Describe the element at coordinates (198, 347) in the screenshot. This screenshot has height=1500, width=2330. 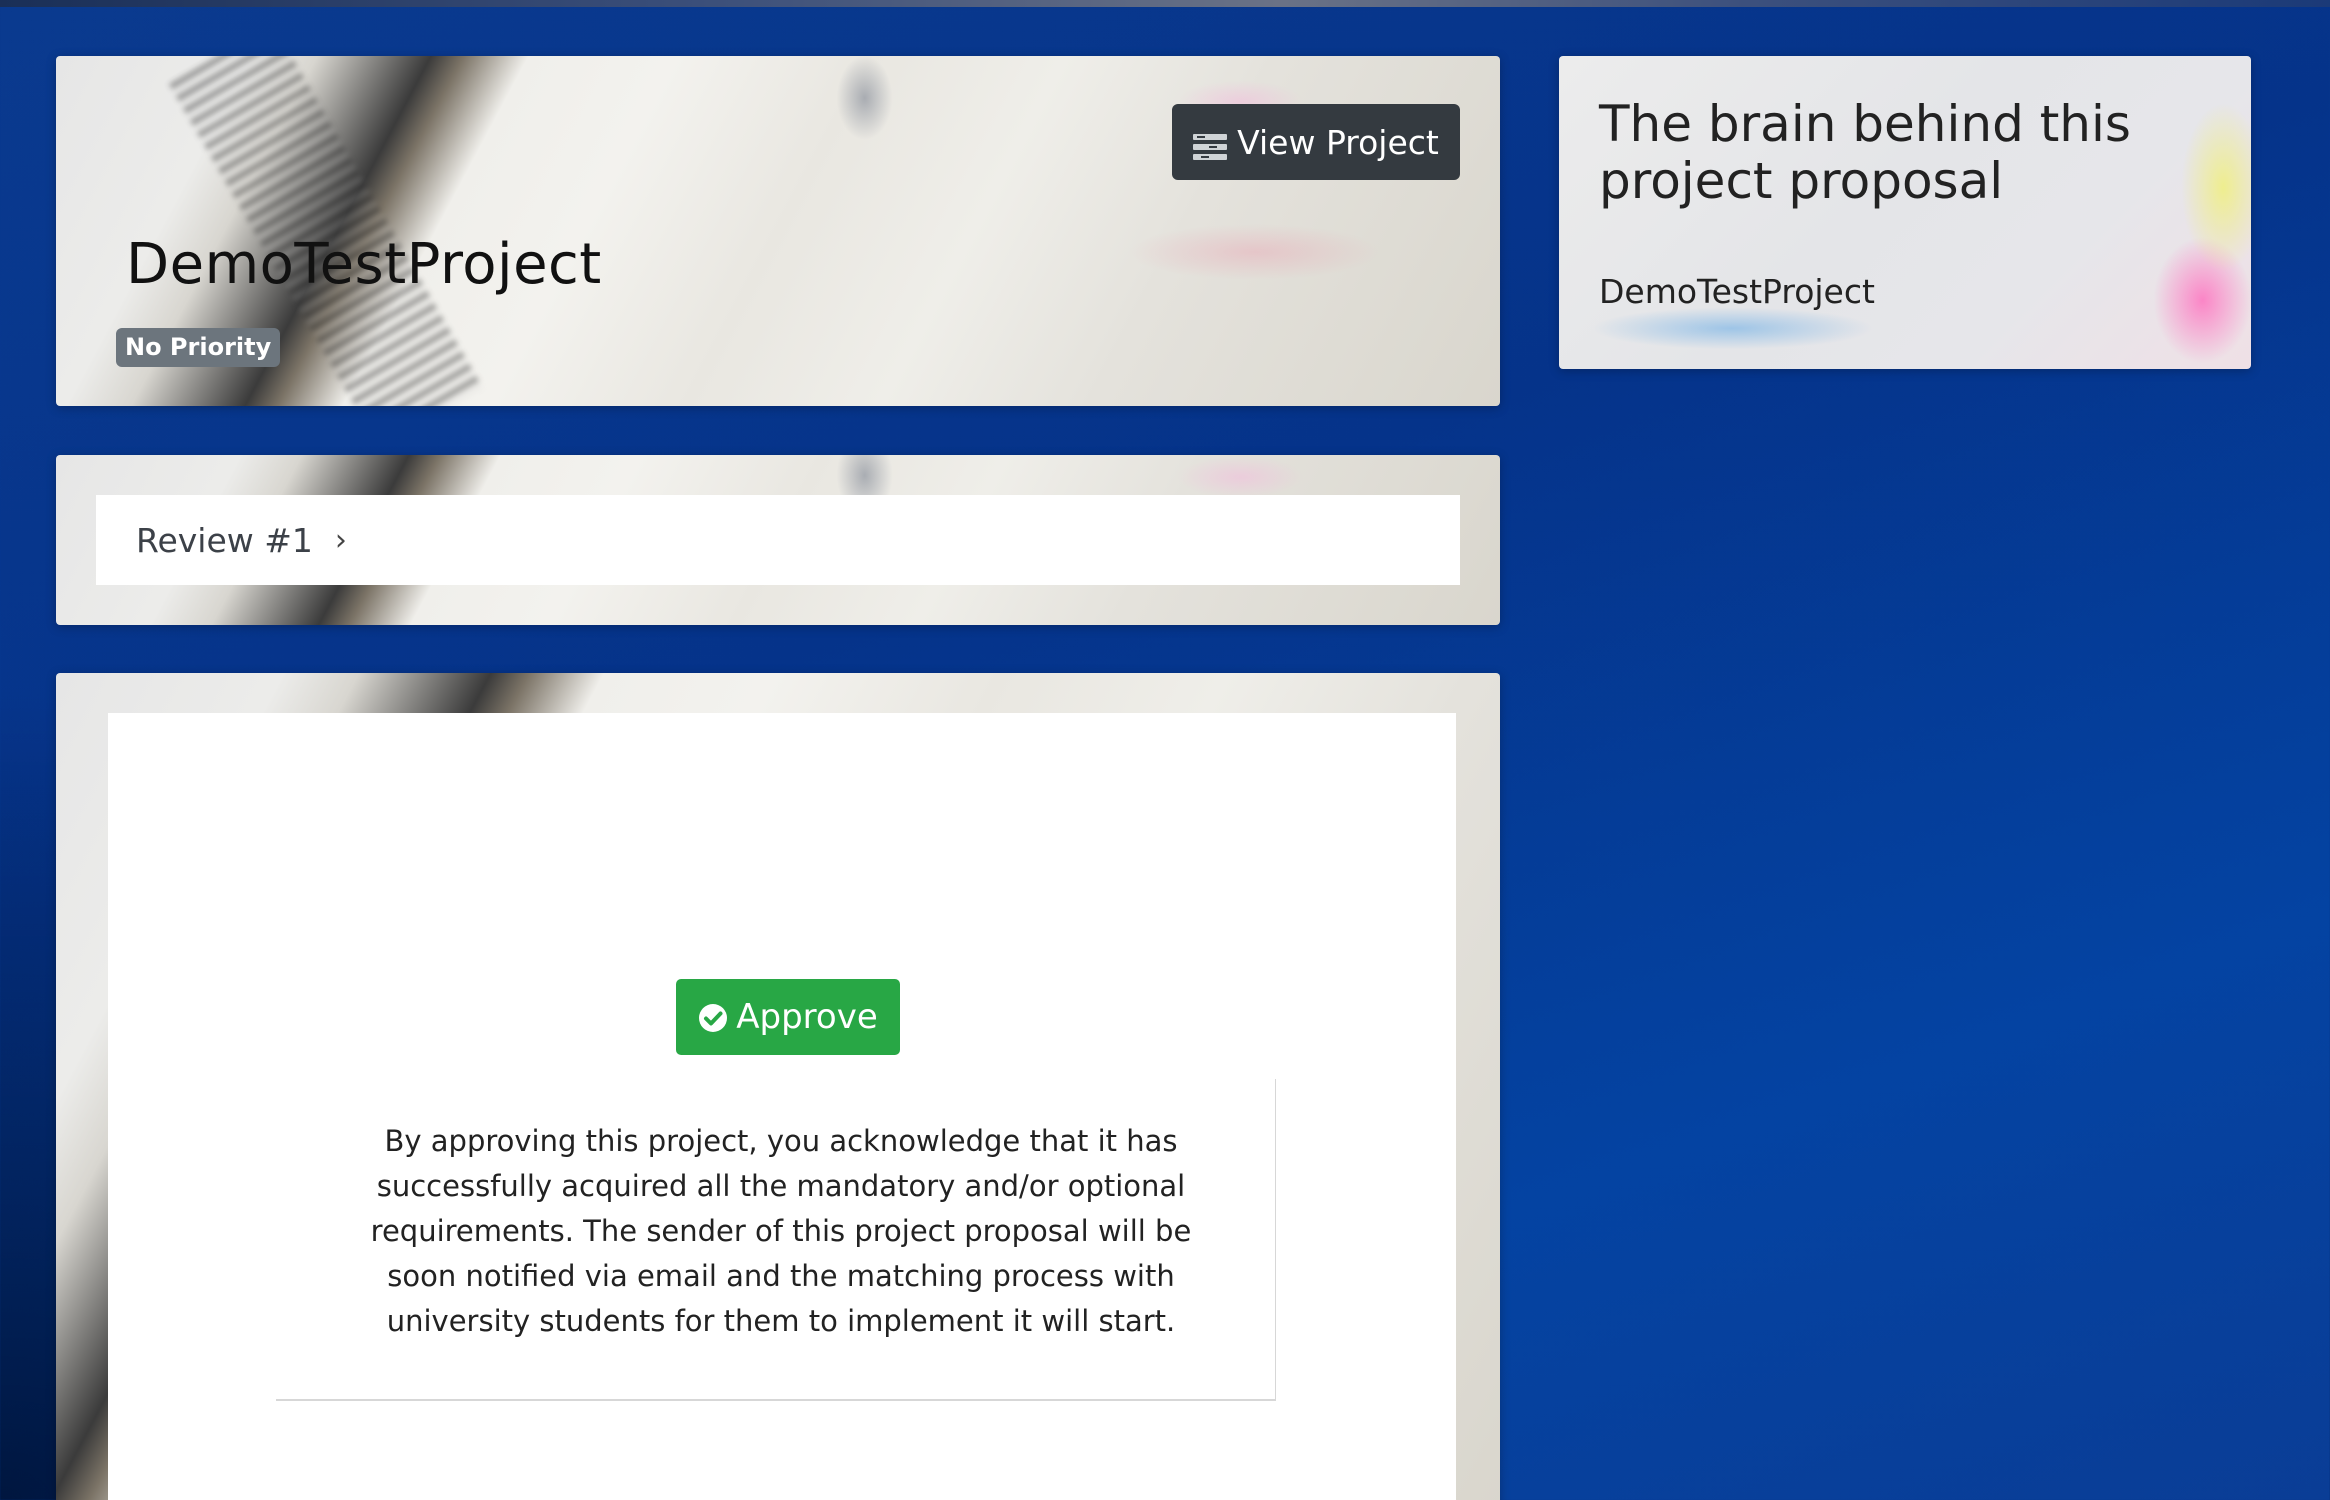
I see `priority-badge: No Priority` at that location.